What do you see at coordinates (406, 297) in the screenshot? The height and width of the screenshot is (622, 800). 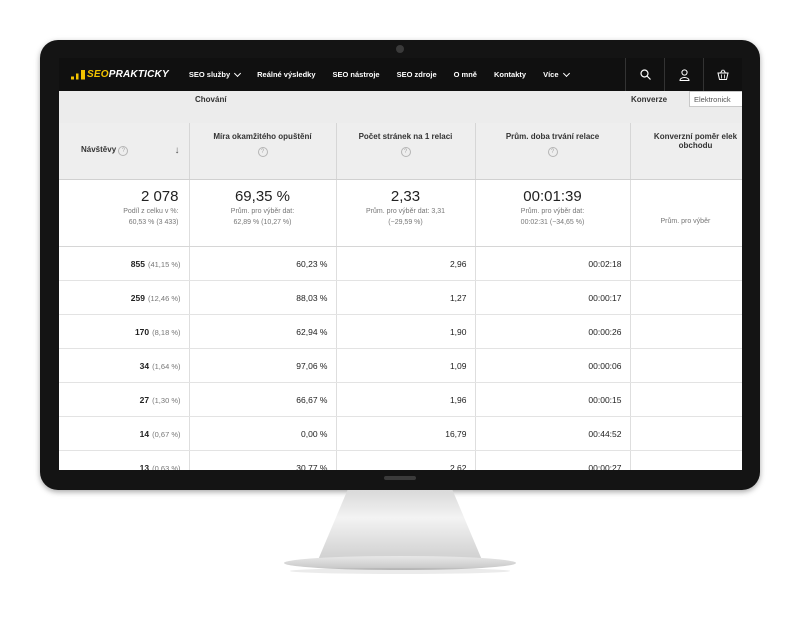 I see `pages-cell: 1,27` at bounding box center [406, 297].